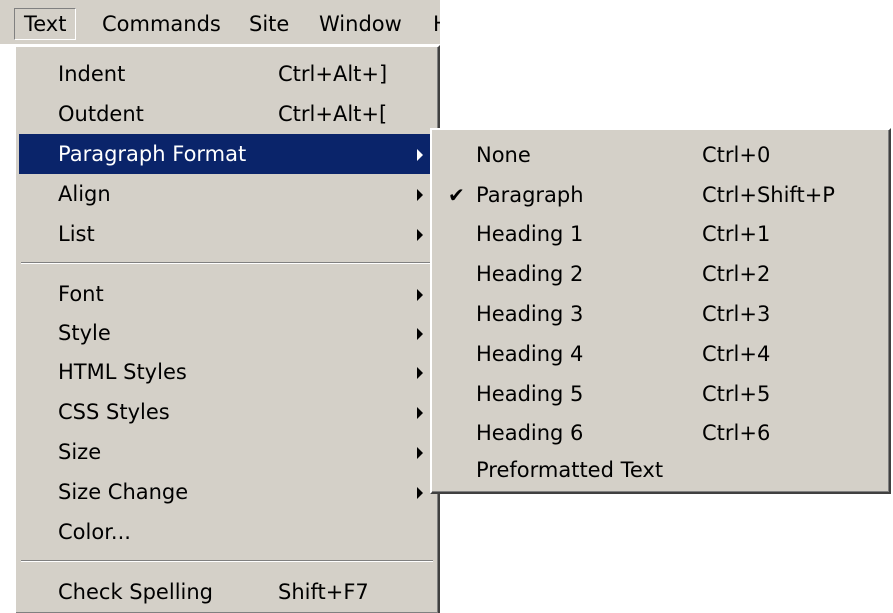 This screenshot has width=893, height=613. I want to click on submenu-item-heading-6: Heading 6 Ctrl+6, so click(660, 433).